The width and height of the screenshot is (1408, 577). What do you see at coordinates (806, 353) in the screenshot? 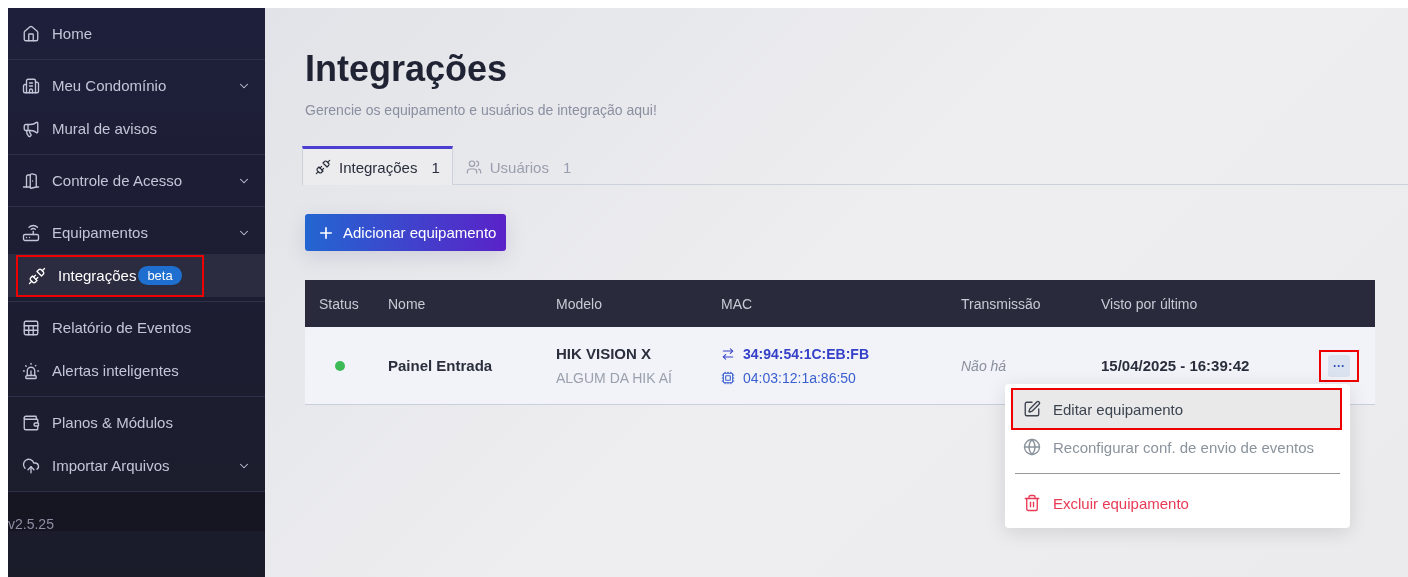
I see `mac-address: 34:94:54:1C:EB:FB` at bounding box center [806, 353].